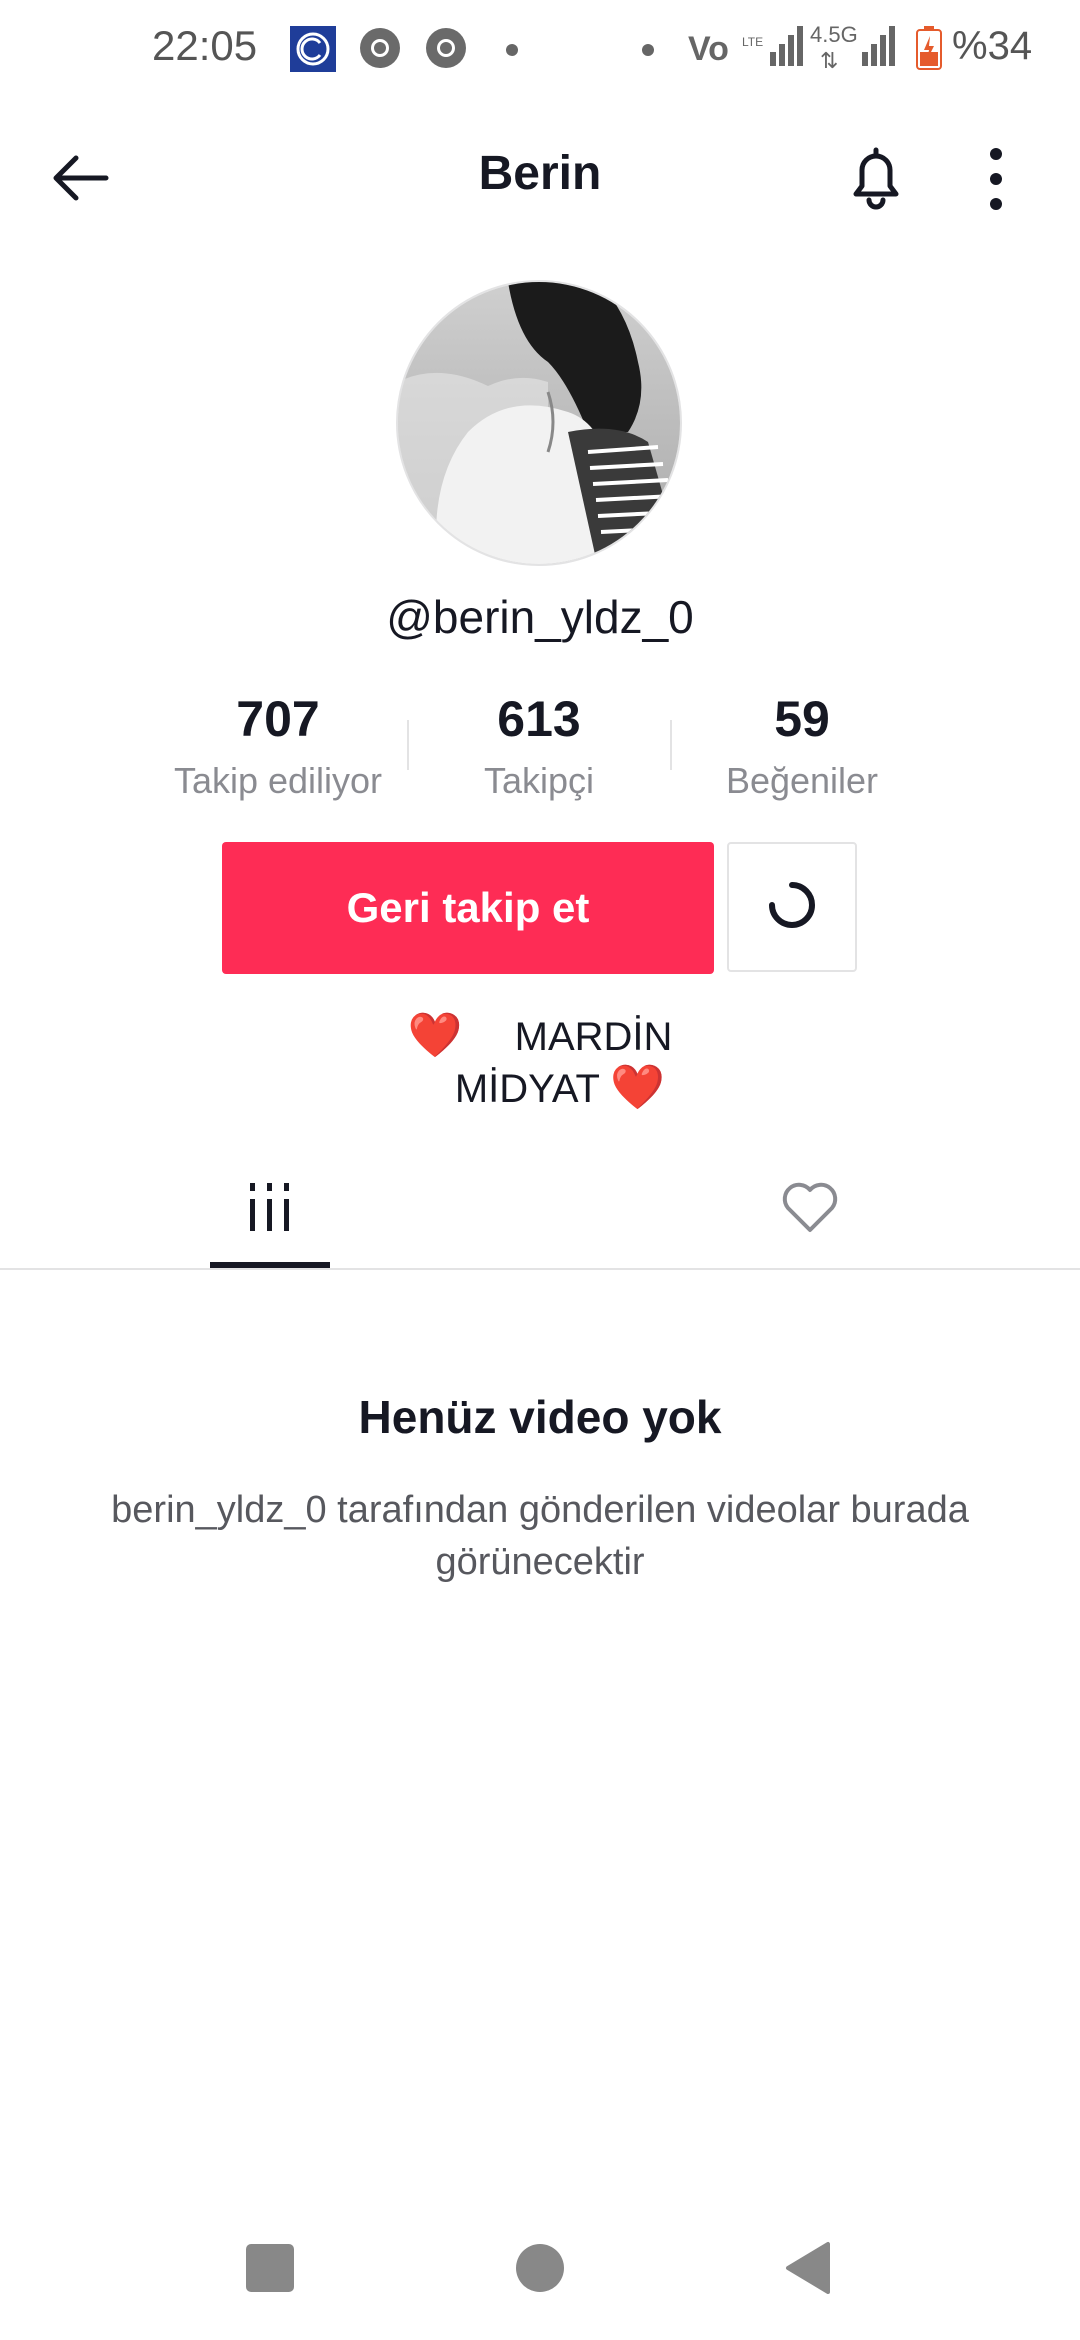 This screenshot has width=1080, height=2340. I want to click on following-count: 707, so click(278, 719).